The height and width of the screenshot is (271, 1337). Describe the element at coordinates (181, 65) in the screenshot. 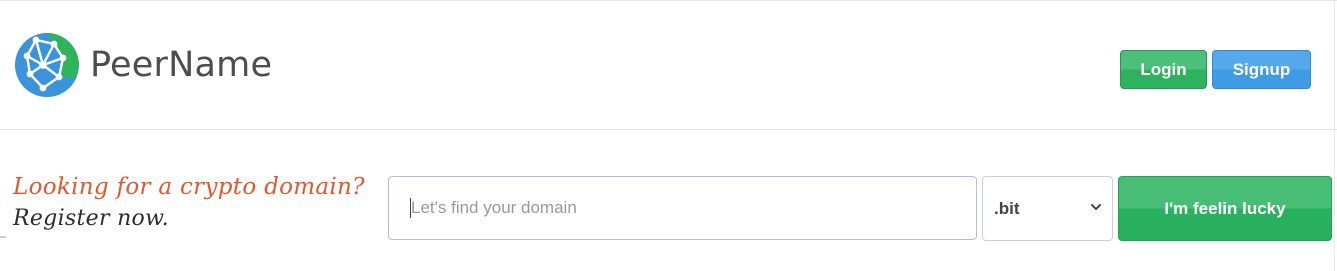

I see `brand-name: PeerName` at that location.